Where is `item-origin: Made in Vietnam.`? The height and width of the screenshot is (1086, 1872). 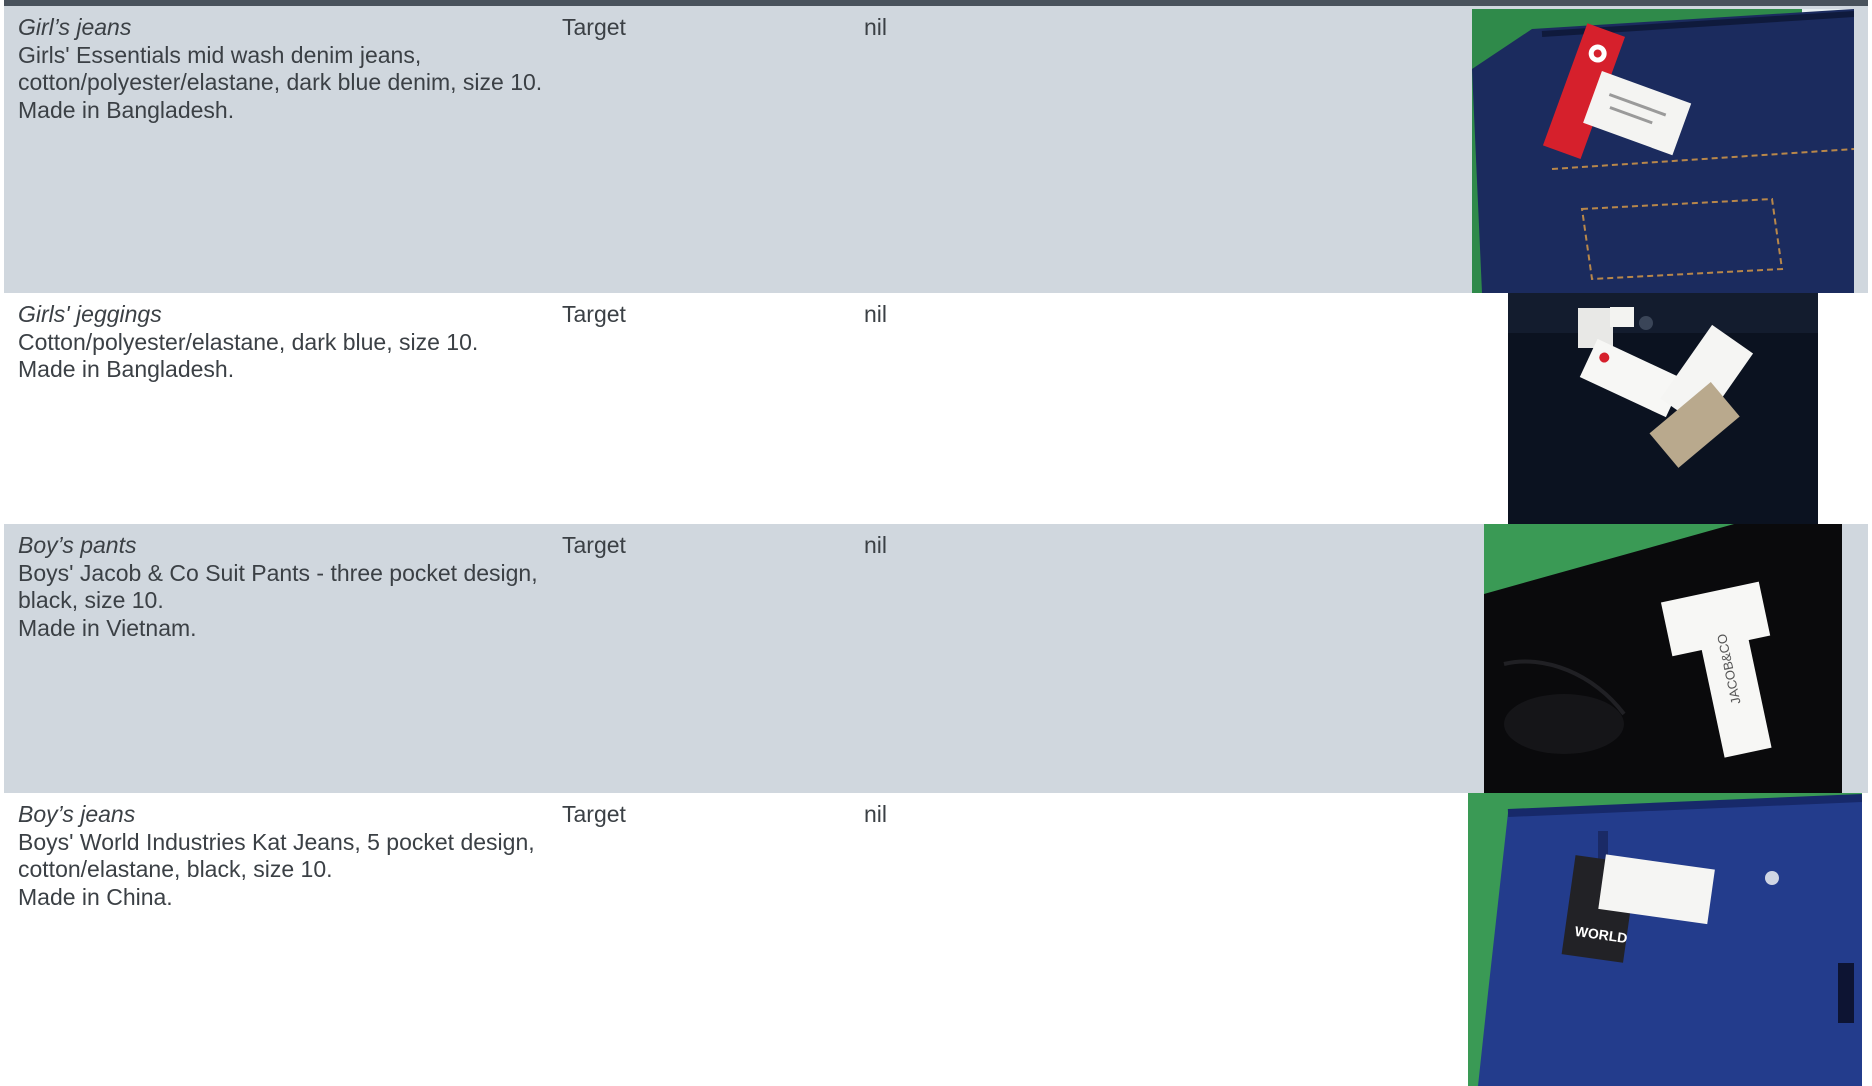 item-origin: Made in Vietnam. is located at coordinates (107, 627).